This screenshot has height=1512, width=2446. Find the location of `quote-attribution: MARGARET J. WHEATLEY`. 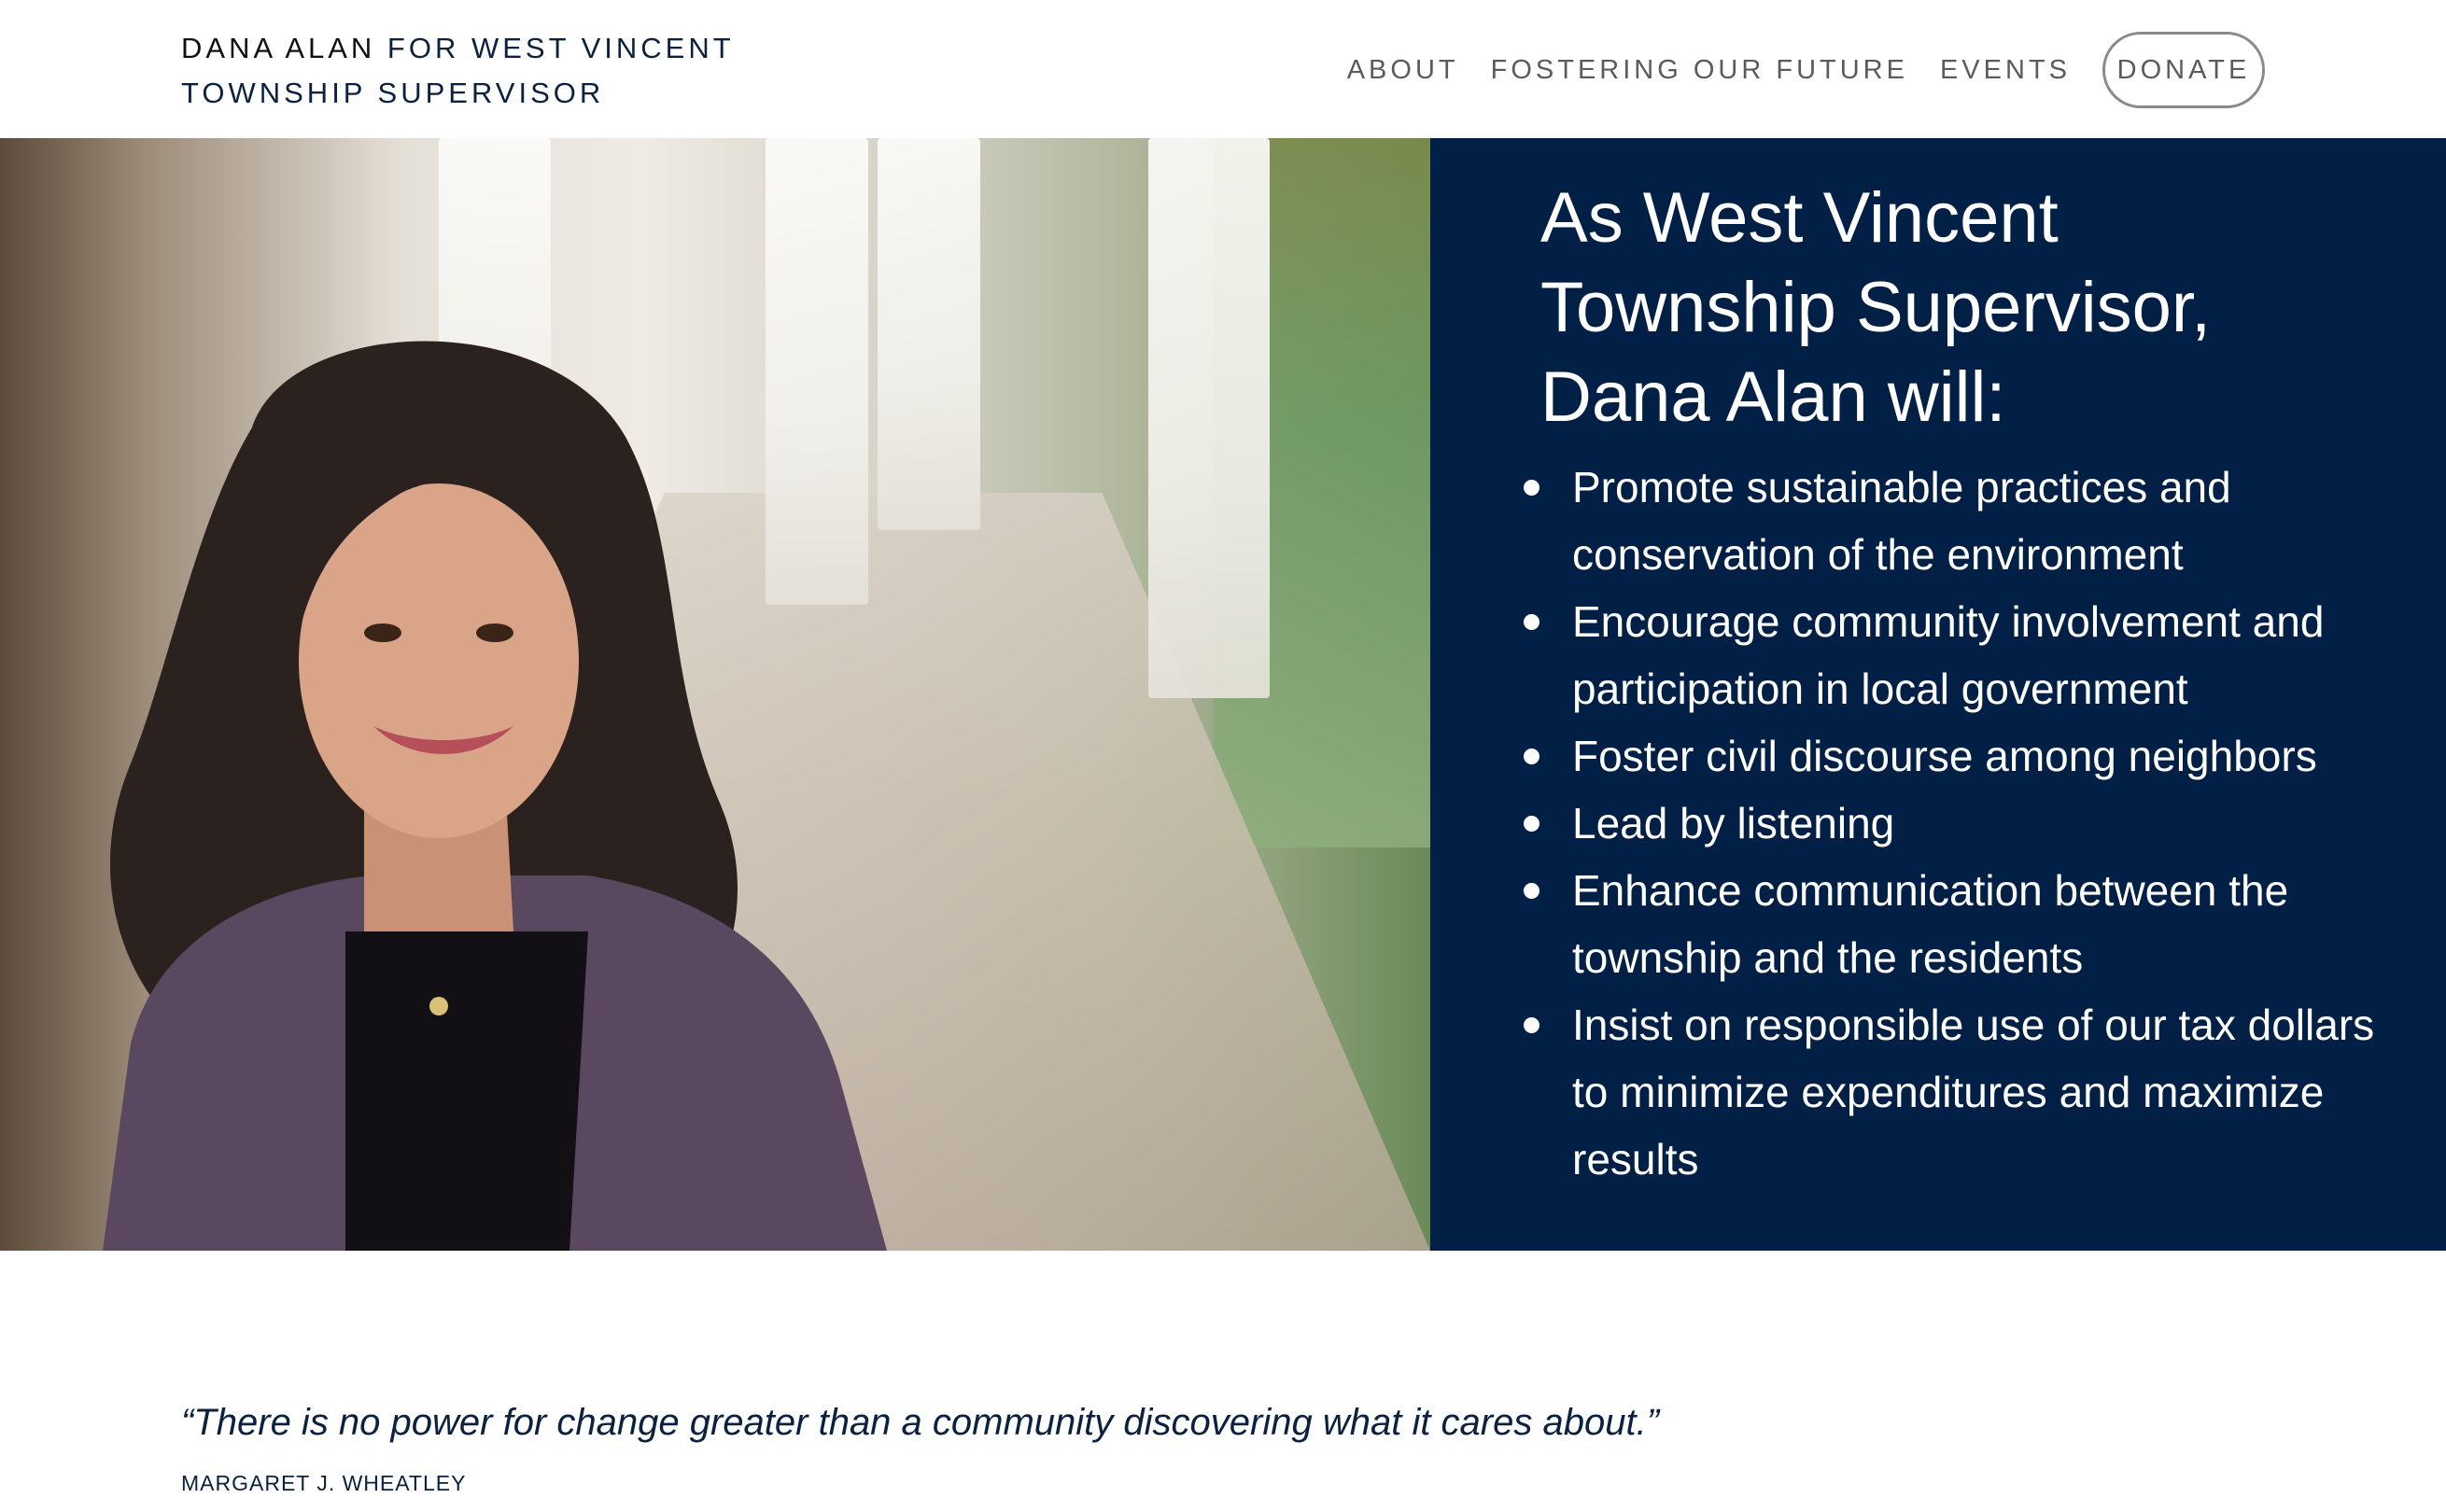

quote-attribution: MARGARET J. WHEATLEY is located at coordinates (324, 1483).